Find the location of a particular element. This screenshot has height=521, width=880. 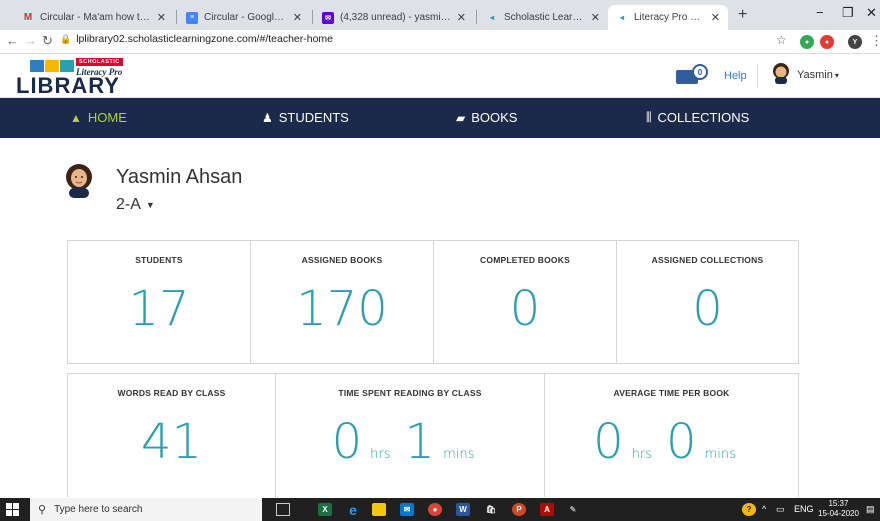

tab-title: Circular - Google Docs is located at coordinates (245, 17).